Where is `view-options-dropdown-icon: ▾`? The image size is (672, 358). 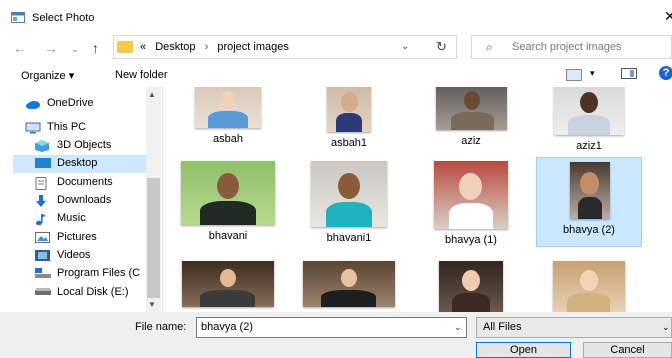 view-options-dropdown-icon: ▾ is located at coordinates (592, 73).